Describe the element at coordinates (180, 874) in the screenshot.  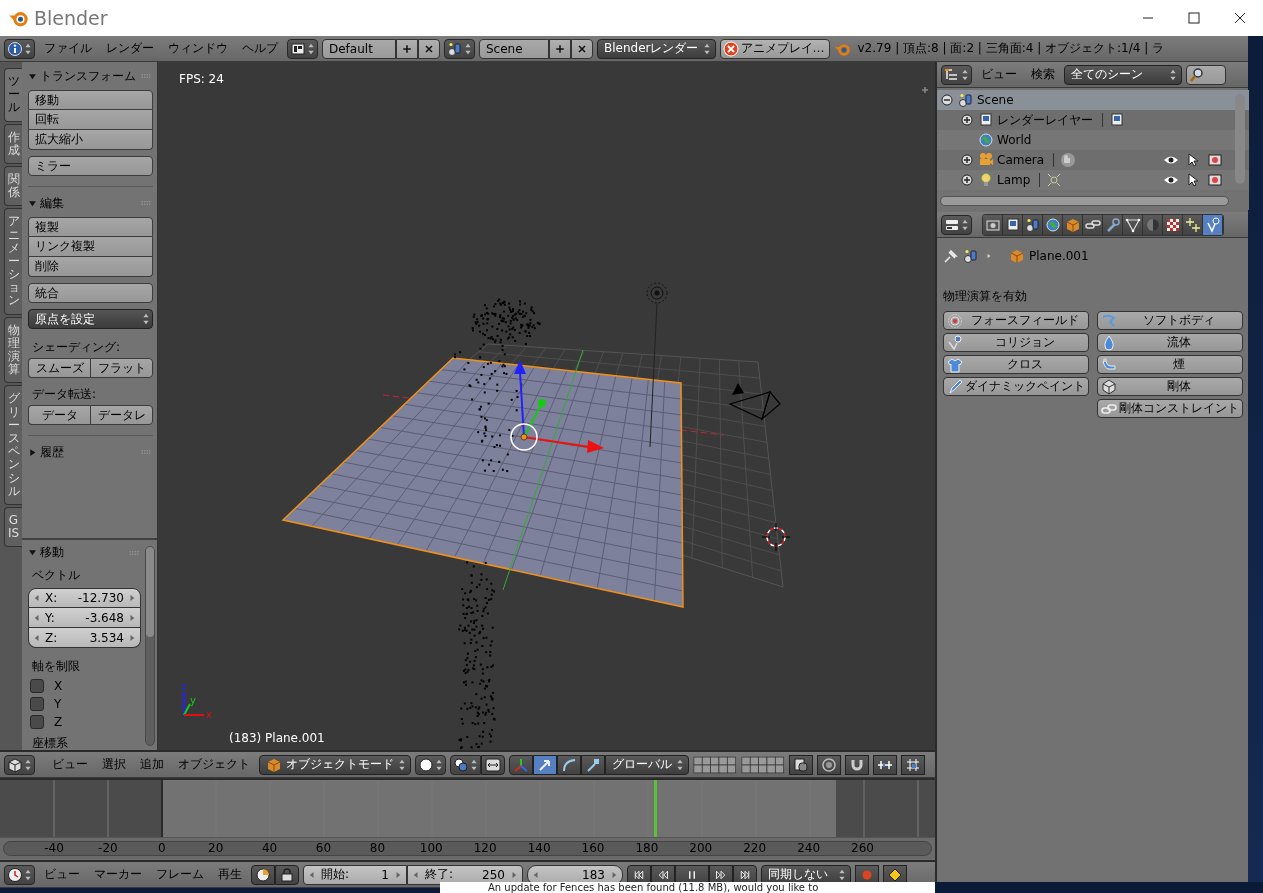
I see `menu-item: フレーム` at that location.